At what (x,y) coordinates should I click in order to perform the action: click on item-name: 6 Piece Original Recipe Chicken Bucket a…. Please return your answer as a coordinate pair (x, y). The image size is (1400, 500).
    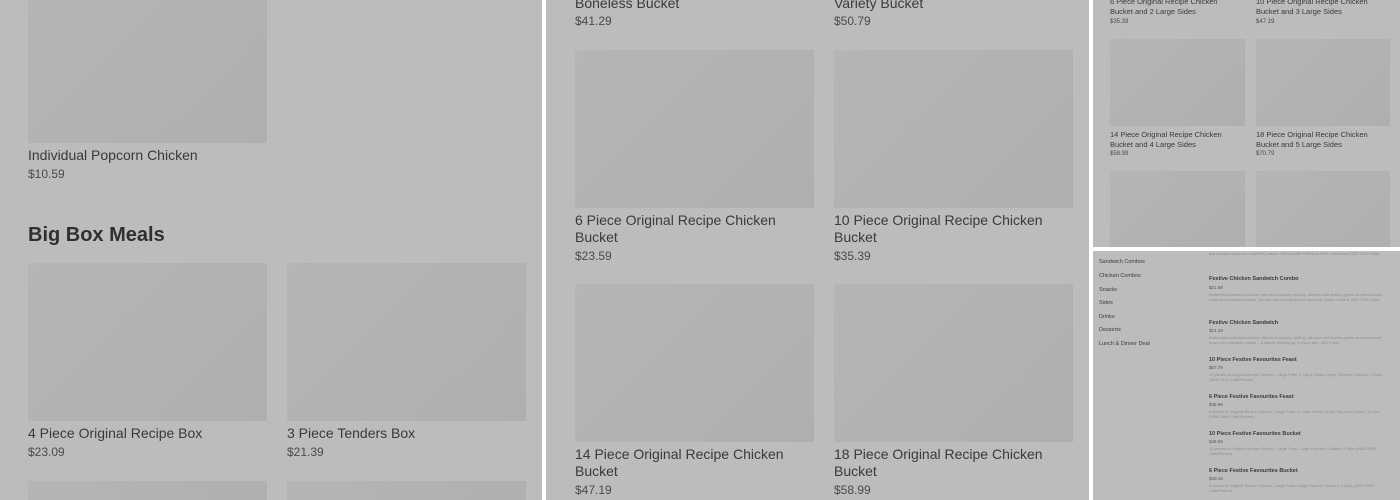
    Looking at the image, I should click on (1176, 8).